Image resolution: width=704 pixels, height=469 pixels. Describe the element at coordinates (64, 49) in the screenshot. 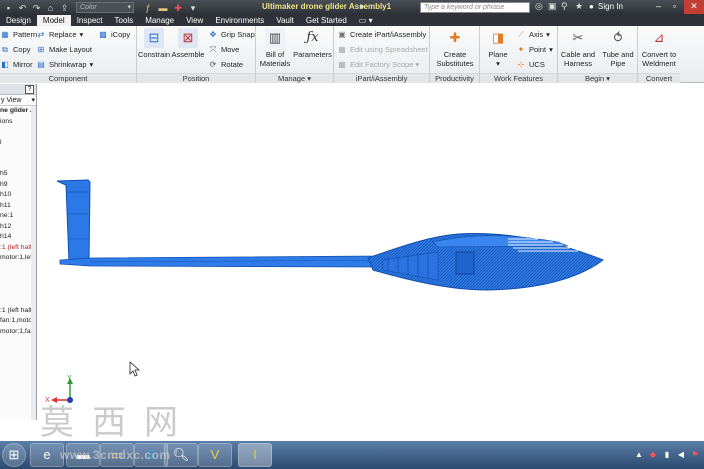

I see `make-layout-button: ⊞ Make Layout` at that location.